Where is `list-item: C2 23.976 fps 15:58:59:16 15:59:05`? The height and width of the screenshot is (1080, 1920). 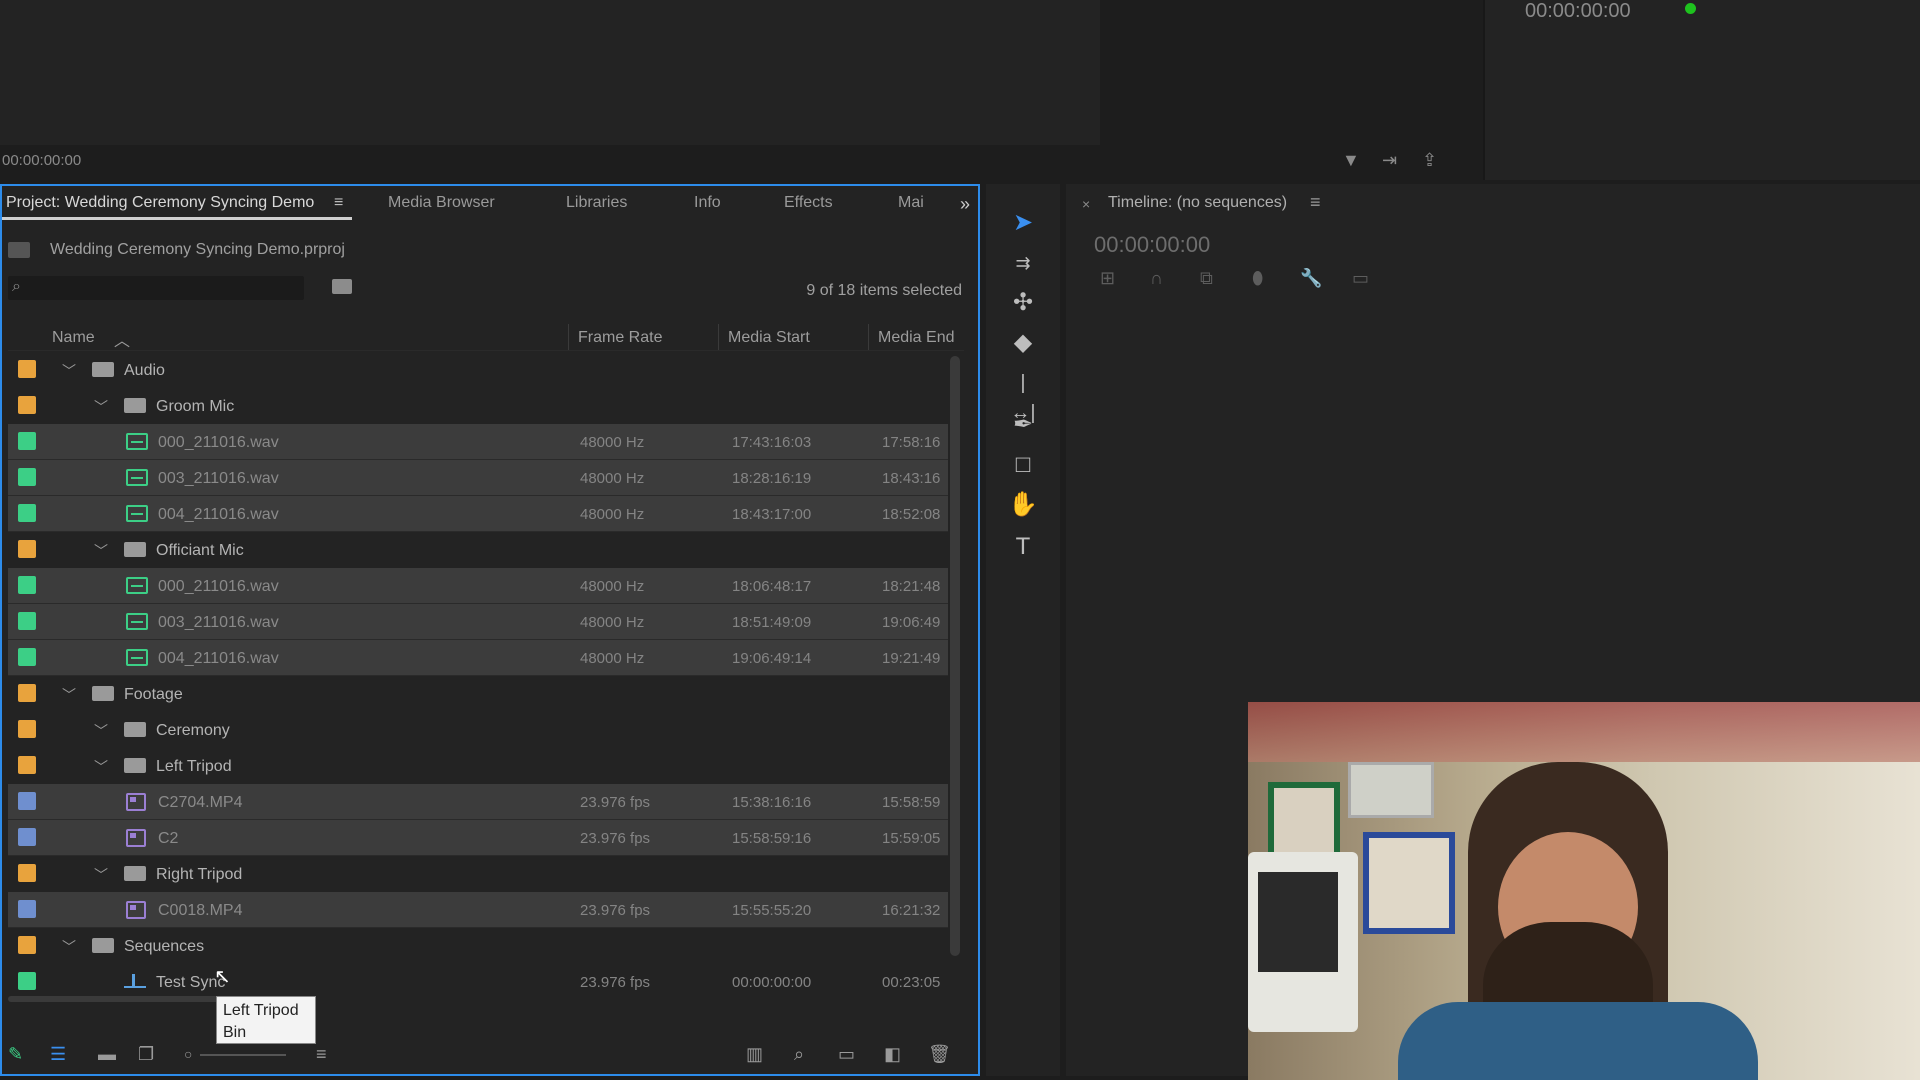
list-item: C2 23.976 fps 15:58:59:16 15:59:05 is located at coordinates (478, 838).